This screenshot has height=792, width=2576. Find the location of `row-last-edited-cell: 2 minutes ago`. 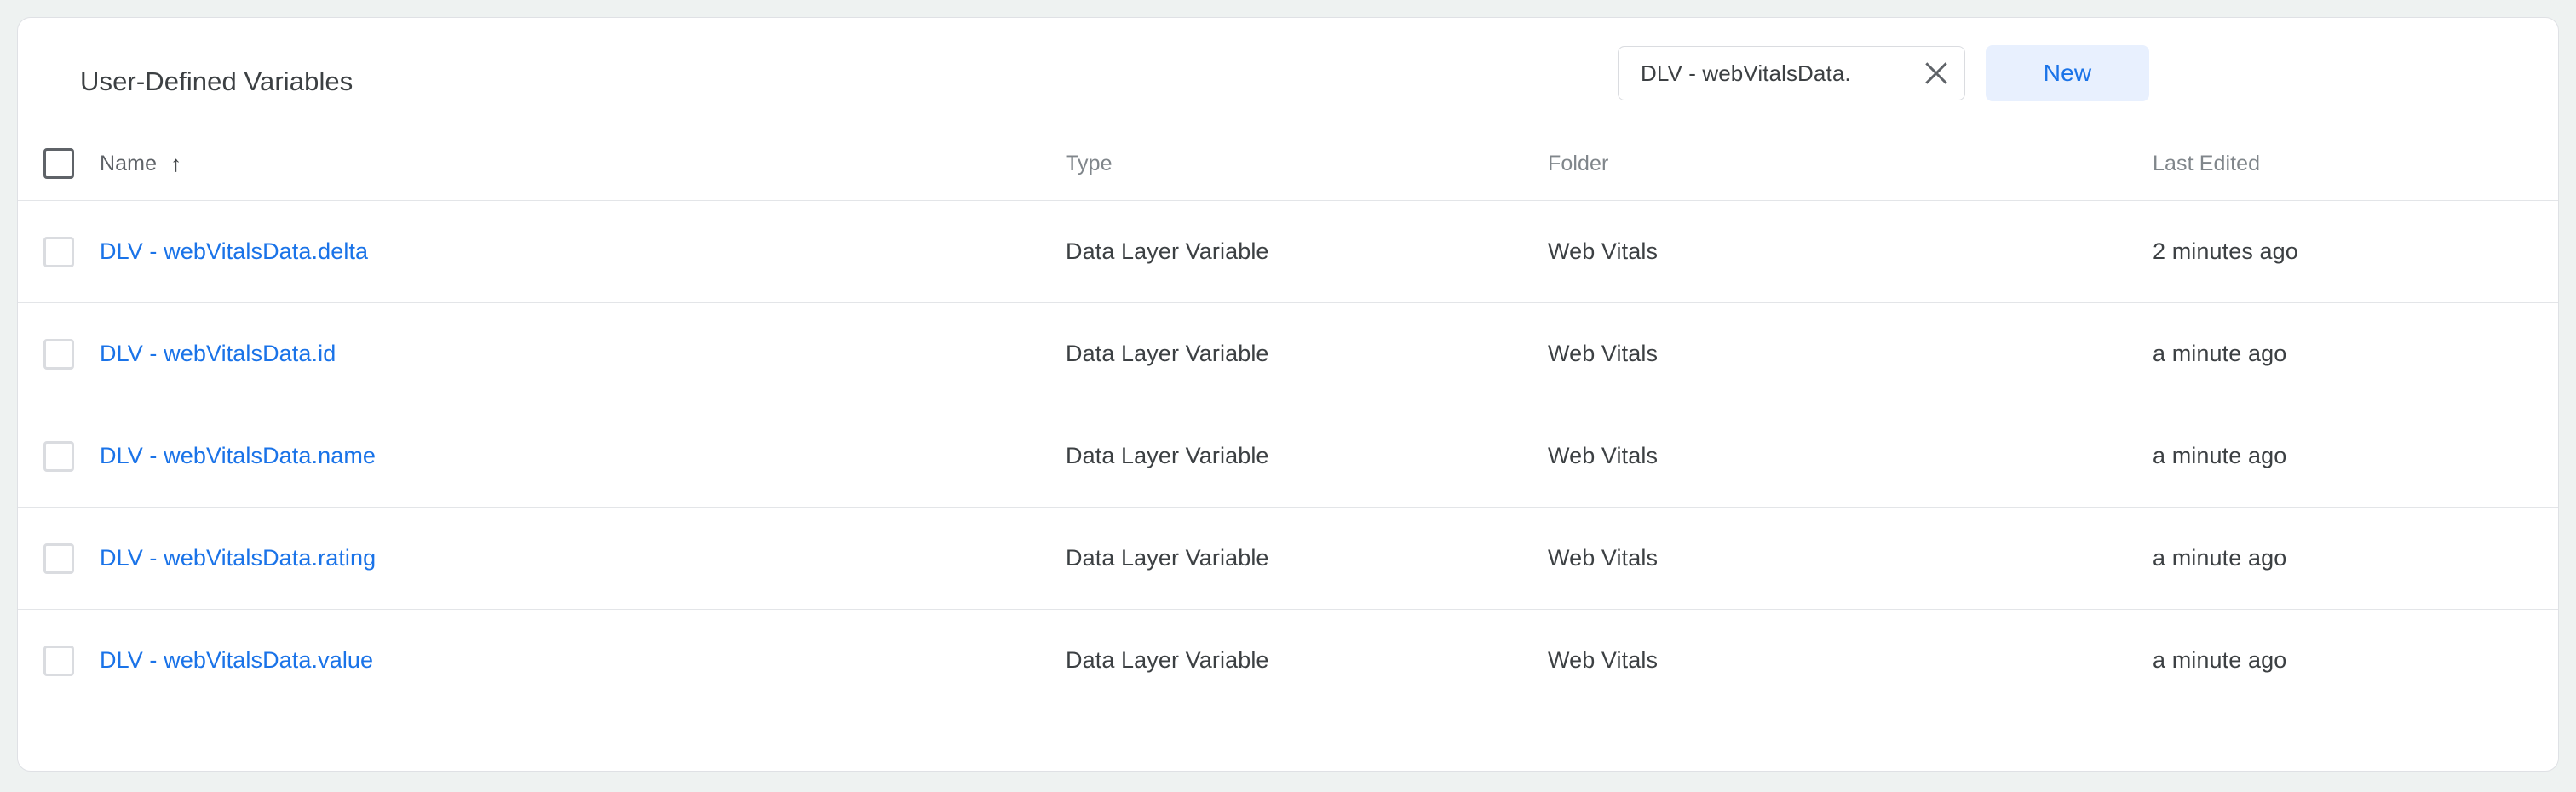

row-last-edited-cell: 2 minutes ago is located at coordinates (2226, 251).